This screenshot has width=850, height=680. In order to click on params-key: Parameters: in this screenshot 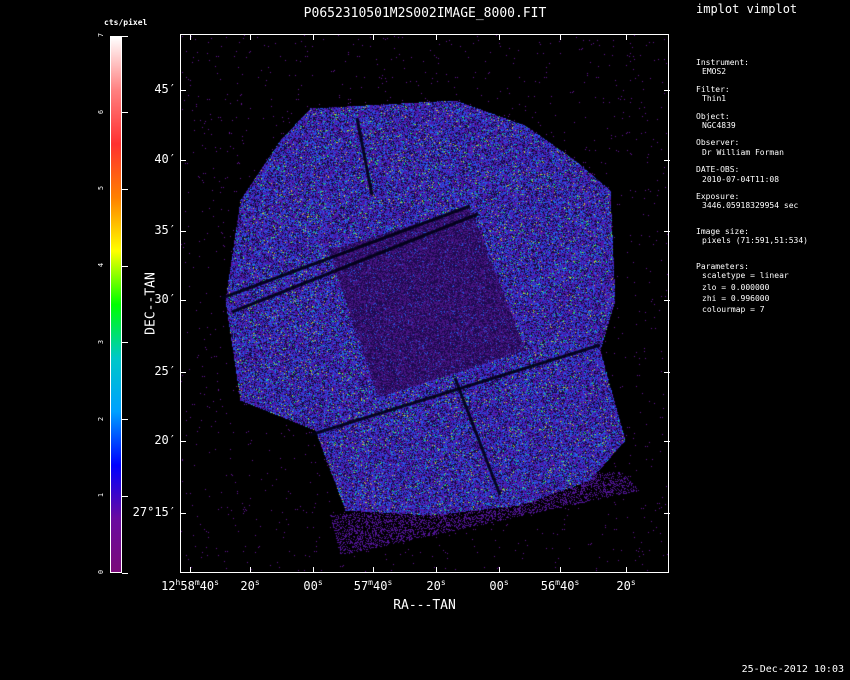, I will do `click(722, 266)`.